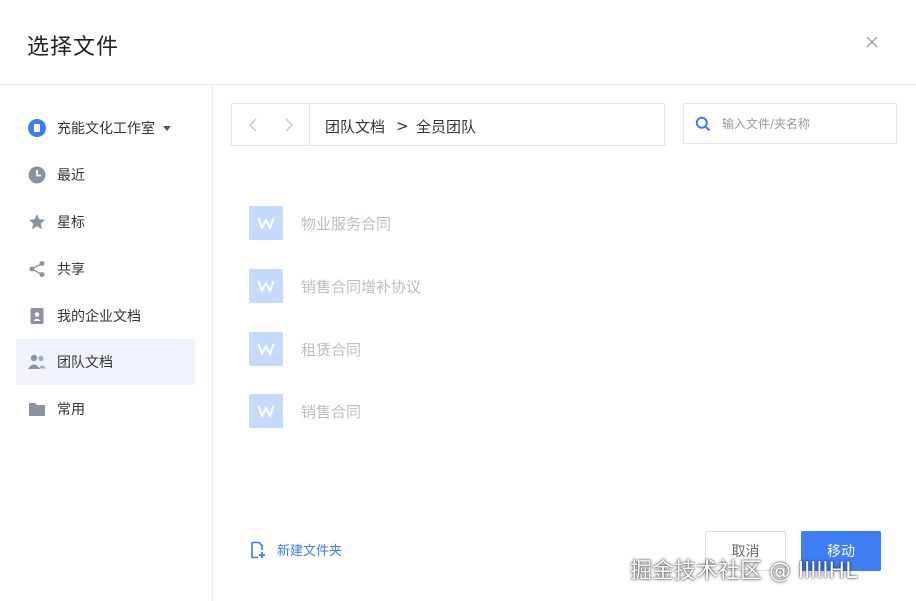 The image size is (916, 601). I want to click on chevron-down-icon, so click(167, 128).